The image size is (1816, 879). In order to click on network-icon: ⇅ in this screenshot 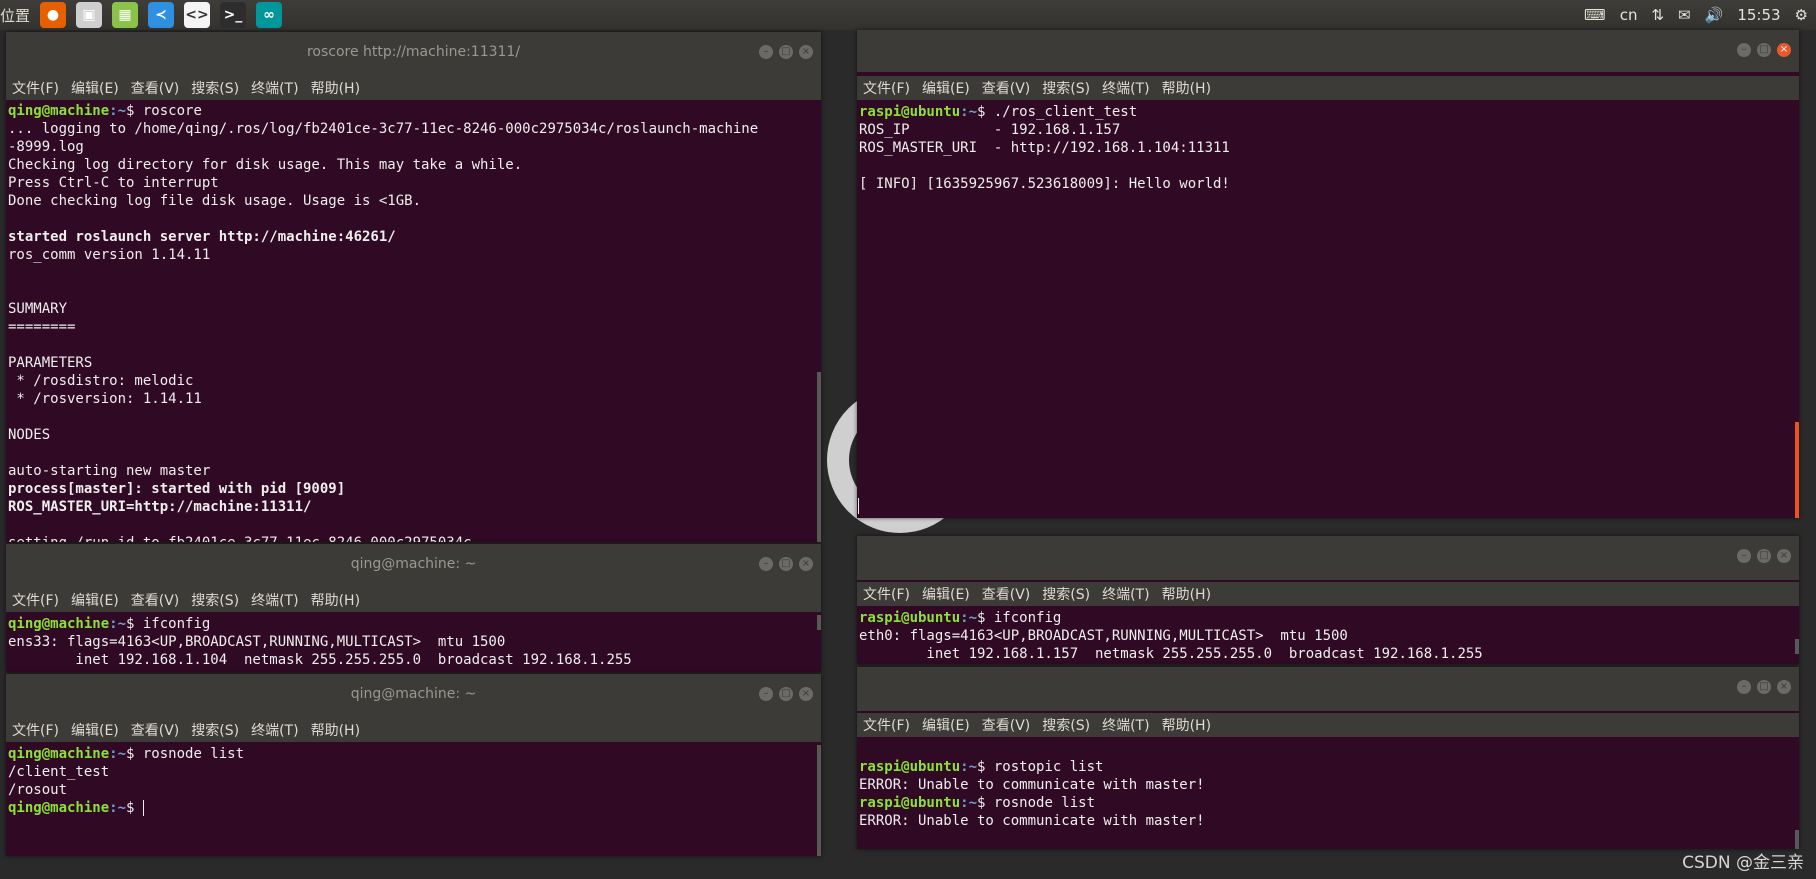, I will do `click(1657, 15)`.